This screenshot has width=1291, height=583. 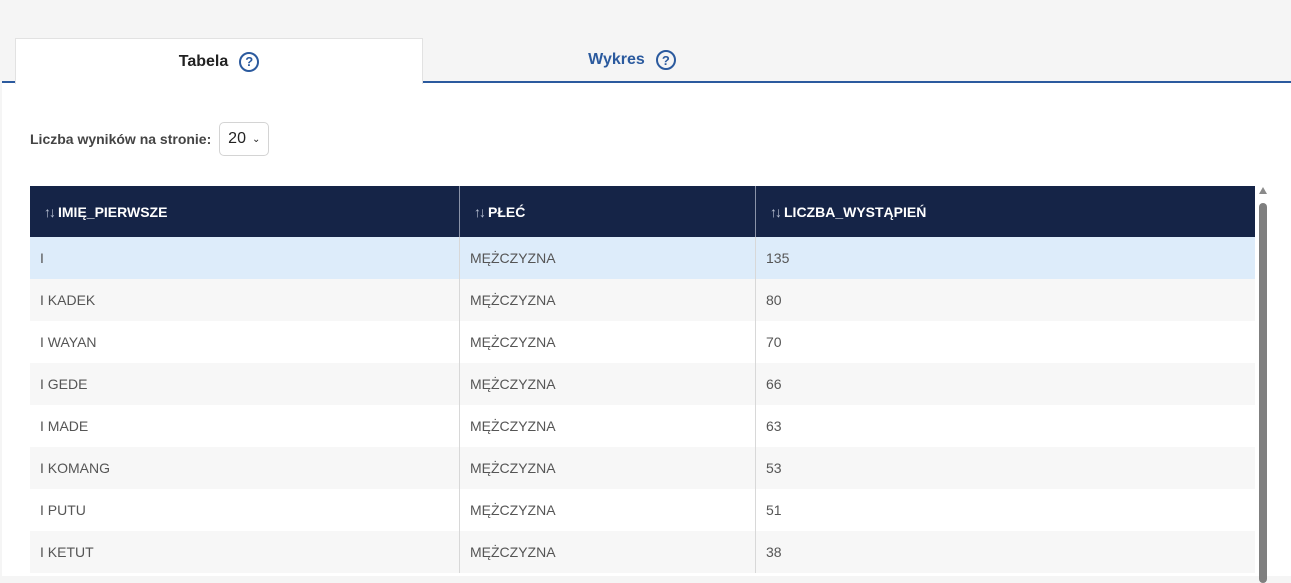 I want to click on table-cell: I KETUT, so click(x=245, y=552).